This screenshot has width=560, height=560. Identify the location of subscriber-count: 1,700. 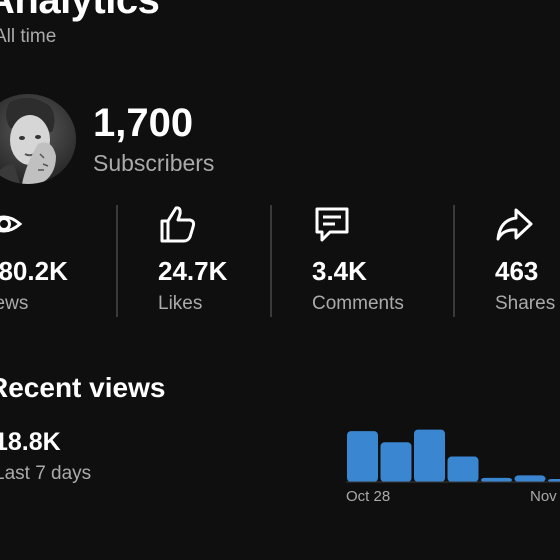
(143, 123).